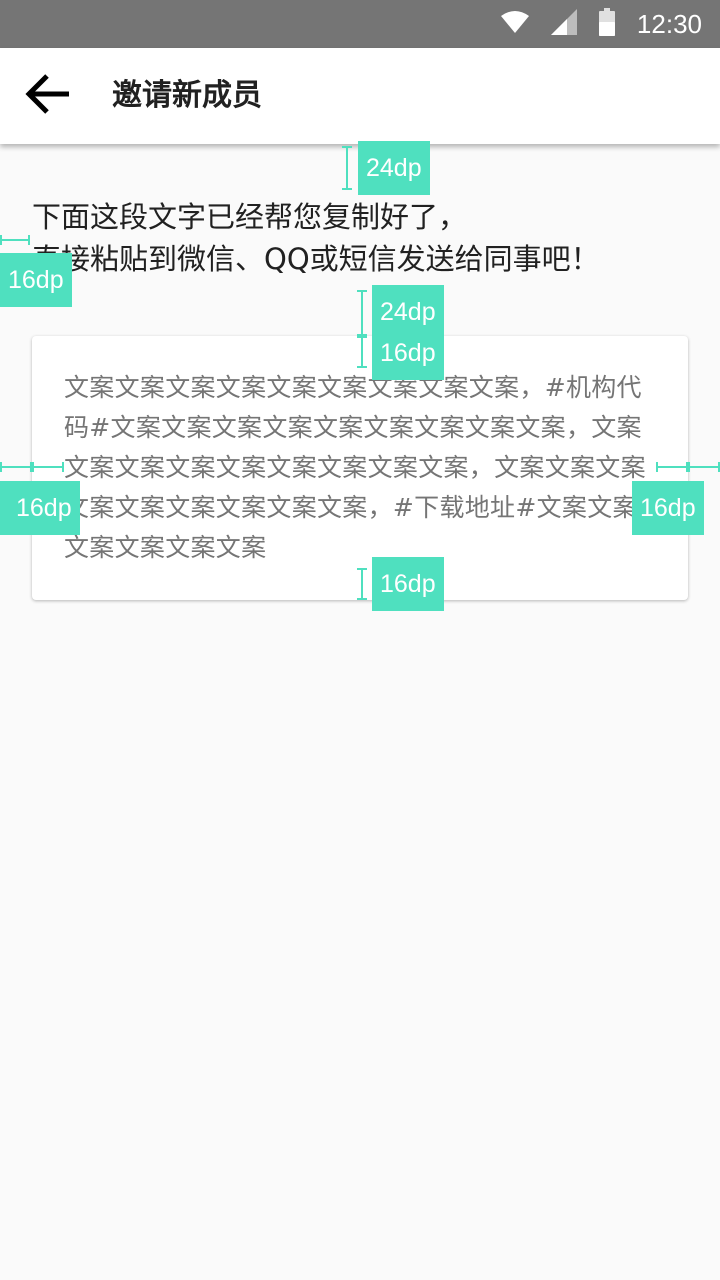  Describe the element at coordinates (48, 469) in the screenshot. I see `spec-measure-line-card-left-inner` at that location.